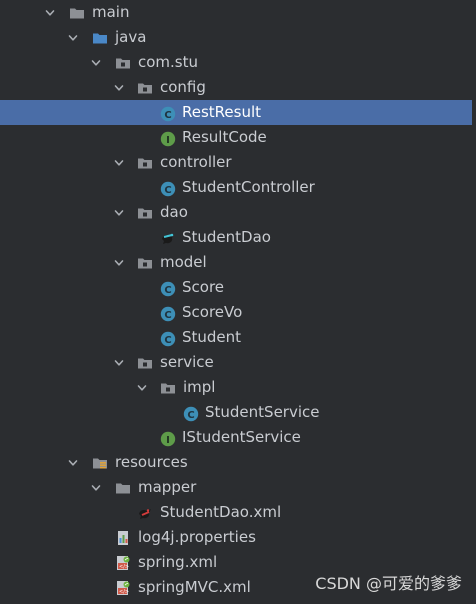 The image size is (476, 604). Describe the element at coordinates (100, 463) in the screenshot. I see `resources-folder-icon` at that location.